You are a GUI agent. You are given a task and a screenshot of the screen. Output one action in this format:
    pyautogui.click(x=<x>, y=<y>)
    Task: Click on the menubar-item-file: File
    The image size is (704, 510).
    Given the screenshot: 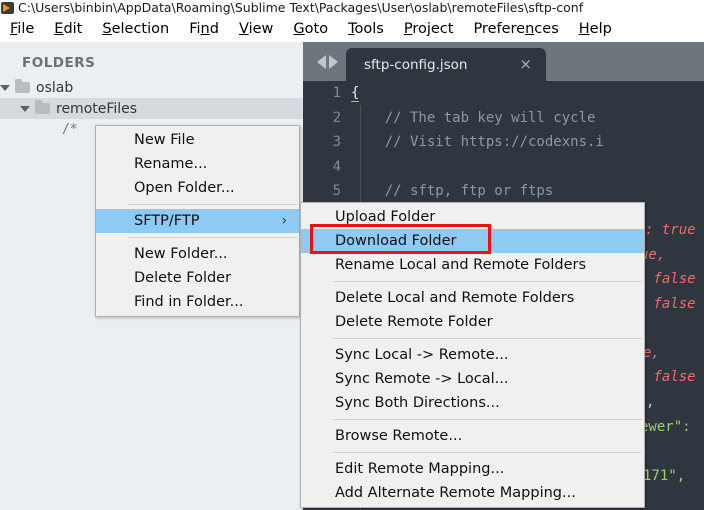 What is the action you would take?
    pyautogui.click(x=27, y=29)
    